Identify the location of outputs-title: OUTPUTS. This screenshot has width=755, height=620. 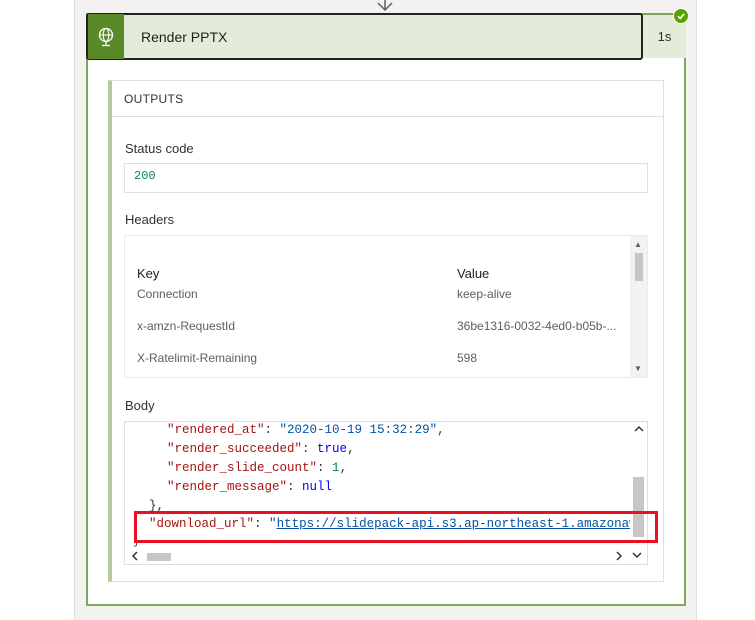
(154, 99).